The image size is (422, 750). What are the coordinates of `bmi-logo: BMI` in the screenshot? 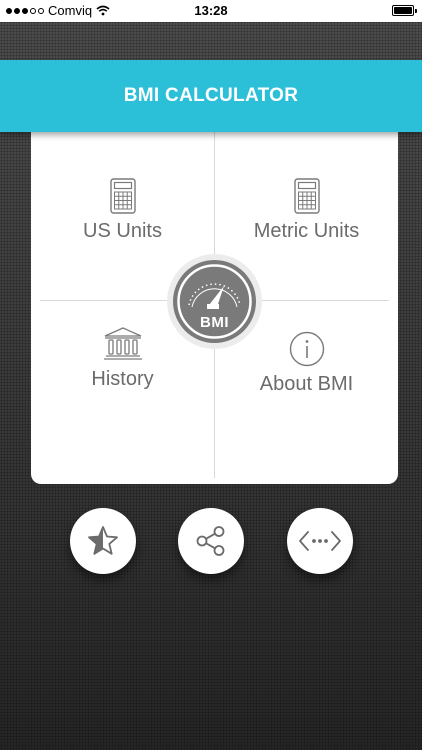 It's located at (214, 301).